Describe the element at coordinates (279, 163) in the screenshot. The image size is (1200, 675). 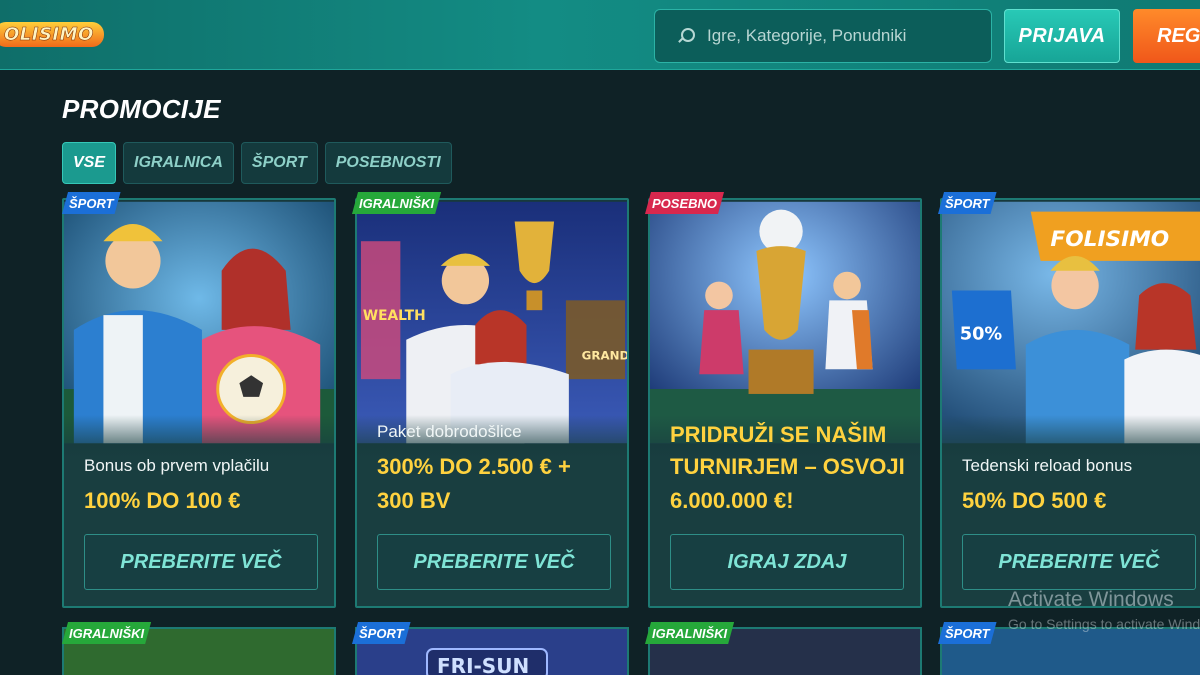
I see `tab-sport: ŠPORT` at that location.